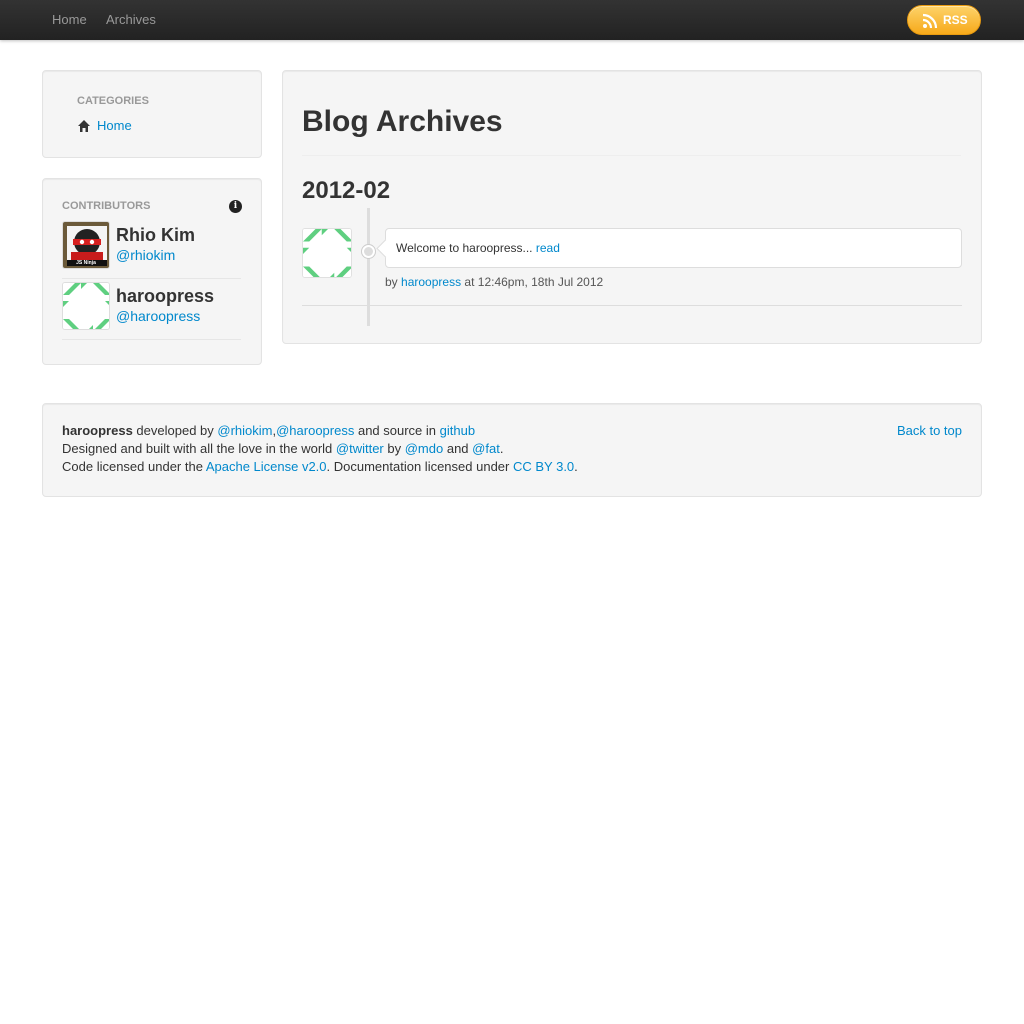 The width and height of the screenshot is (1024, 1024). What do you see at coordinates (631, 155) in the screenshot?
I see `title-divider` at bounding box center [631, 155].